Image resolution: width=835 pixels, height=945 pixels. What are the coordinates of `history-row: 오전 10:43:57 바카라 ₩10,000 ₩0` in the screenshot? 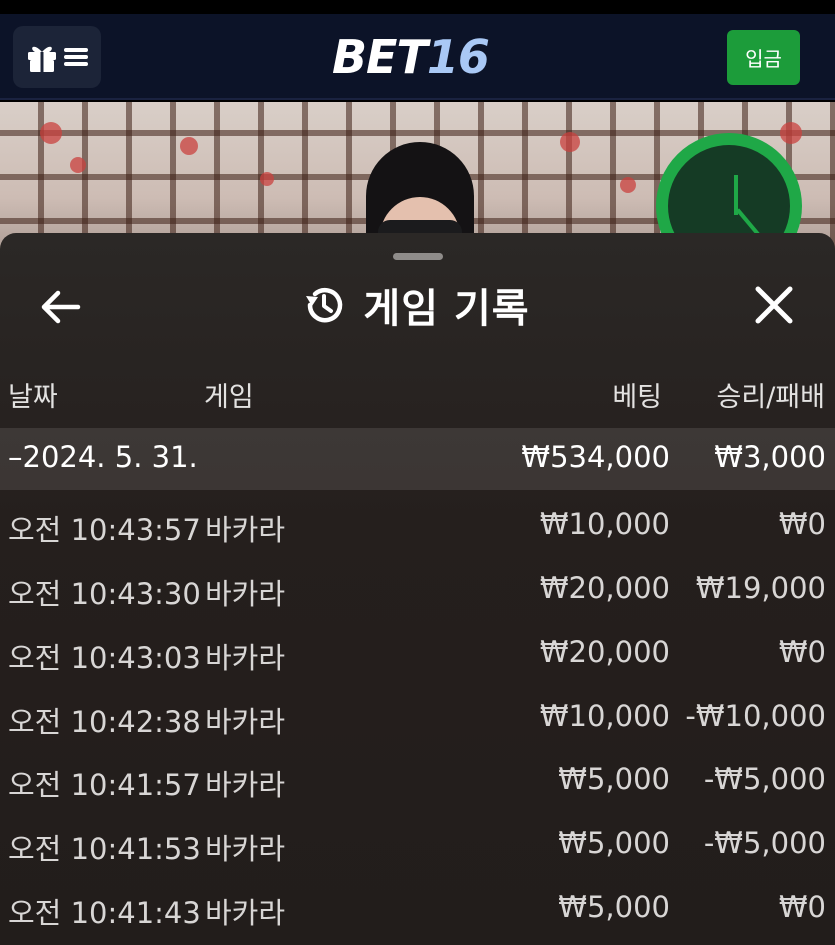 It's located at (417, 526).